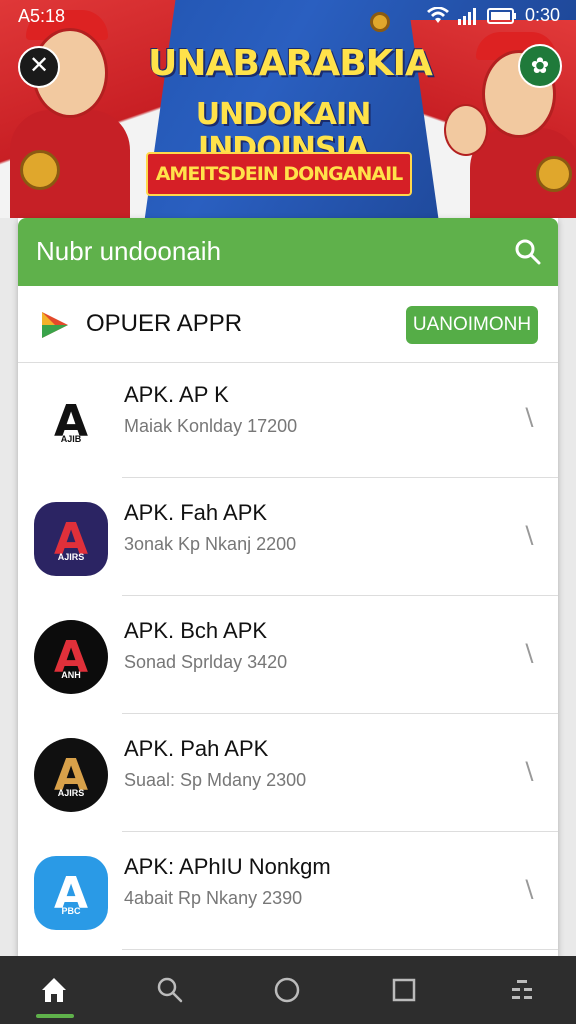  What do you see at coordinates (54, 990) in the screenshot?
I see `home-icon` at bounding box center [54, 990].